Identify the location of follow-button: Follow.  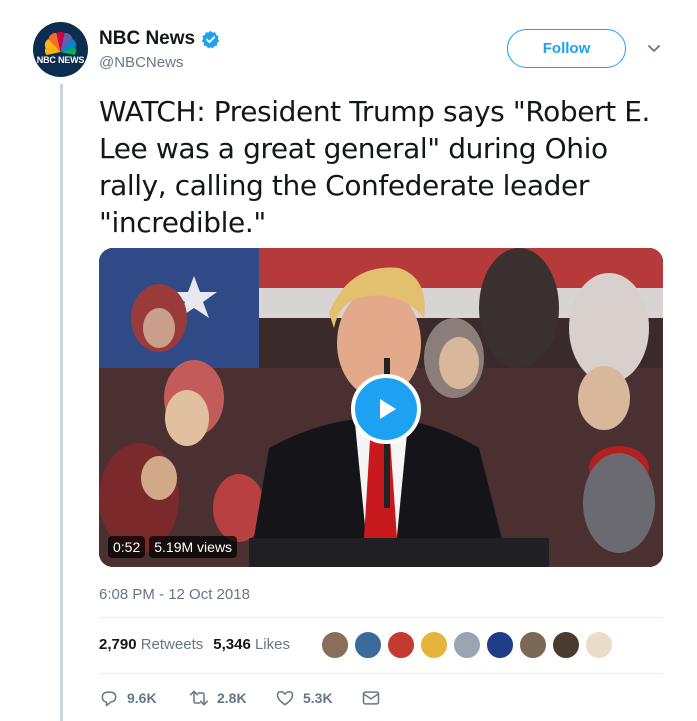
(566, 48).